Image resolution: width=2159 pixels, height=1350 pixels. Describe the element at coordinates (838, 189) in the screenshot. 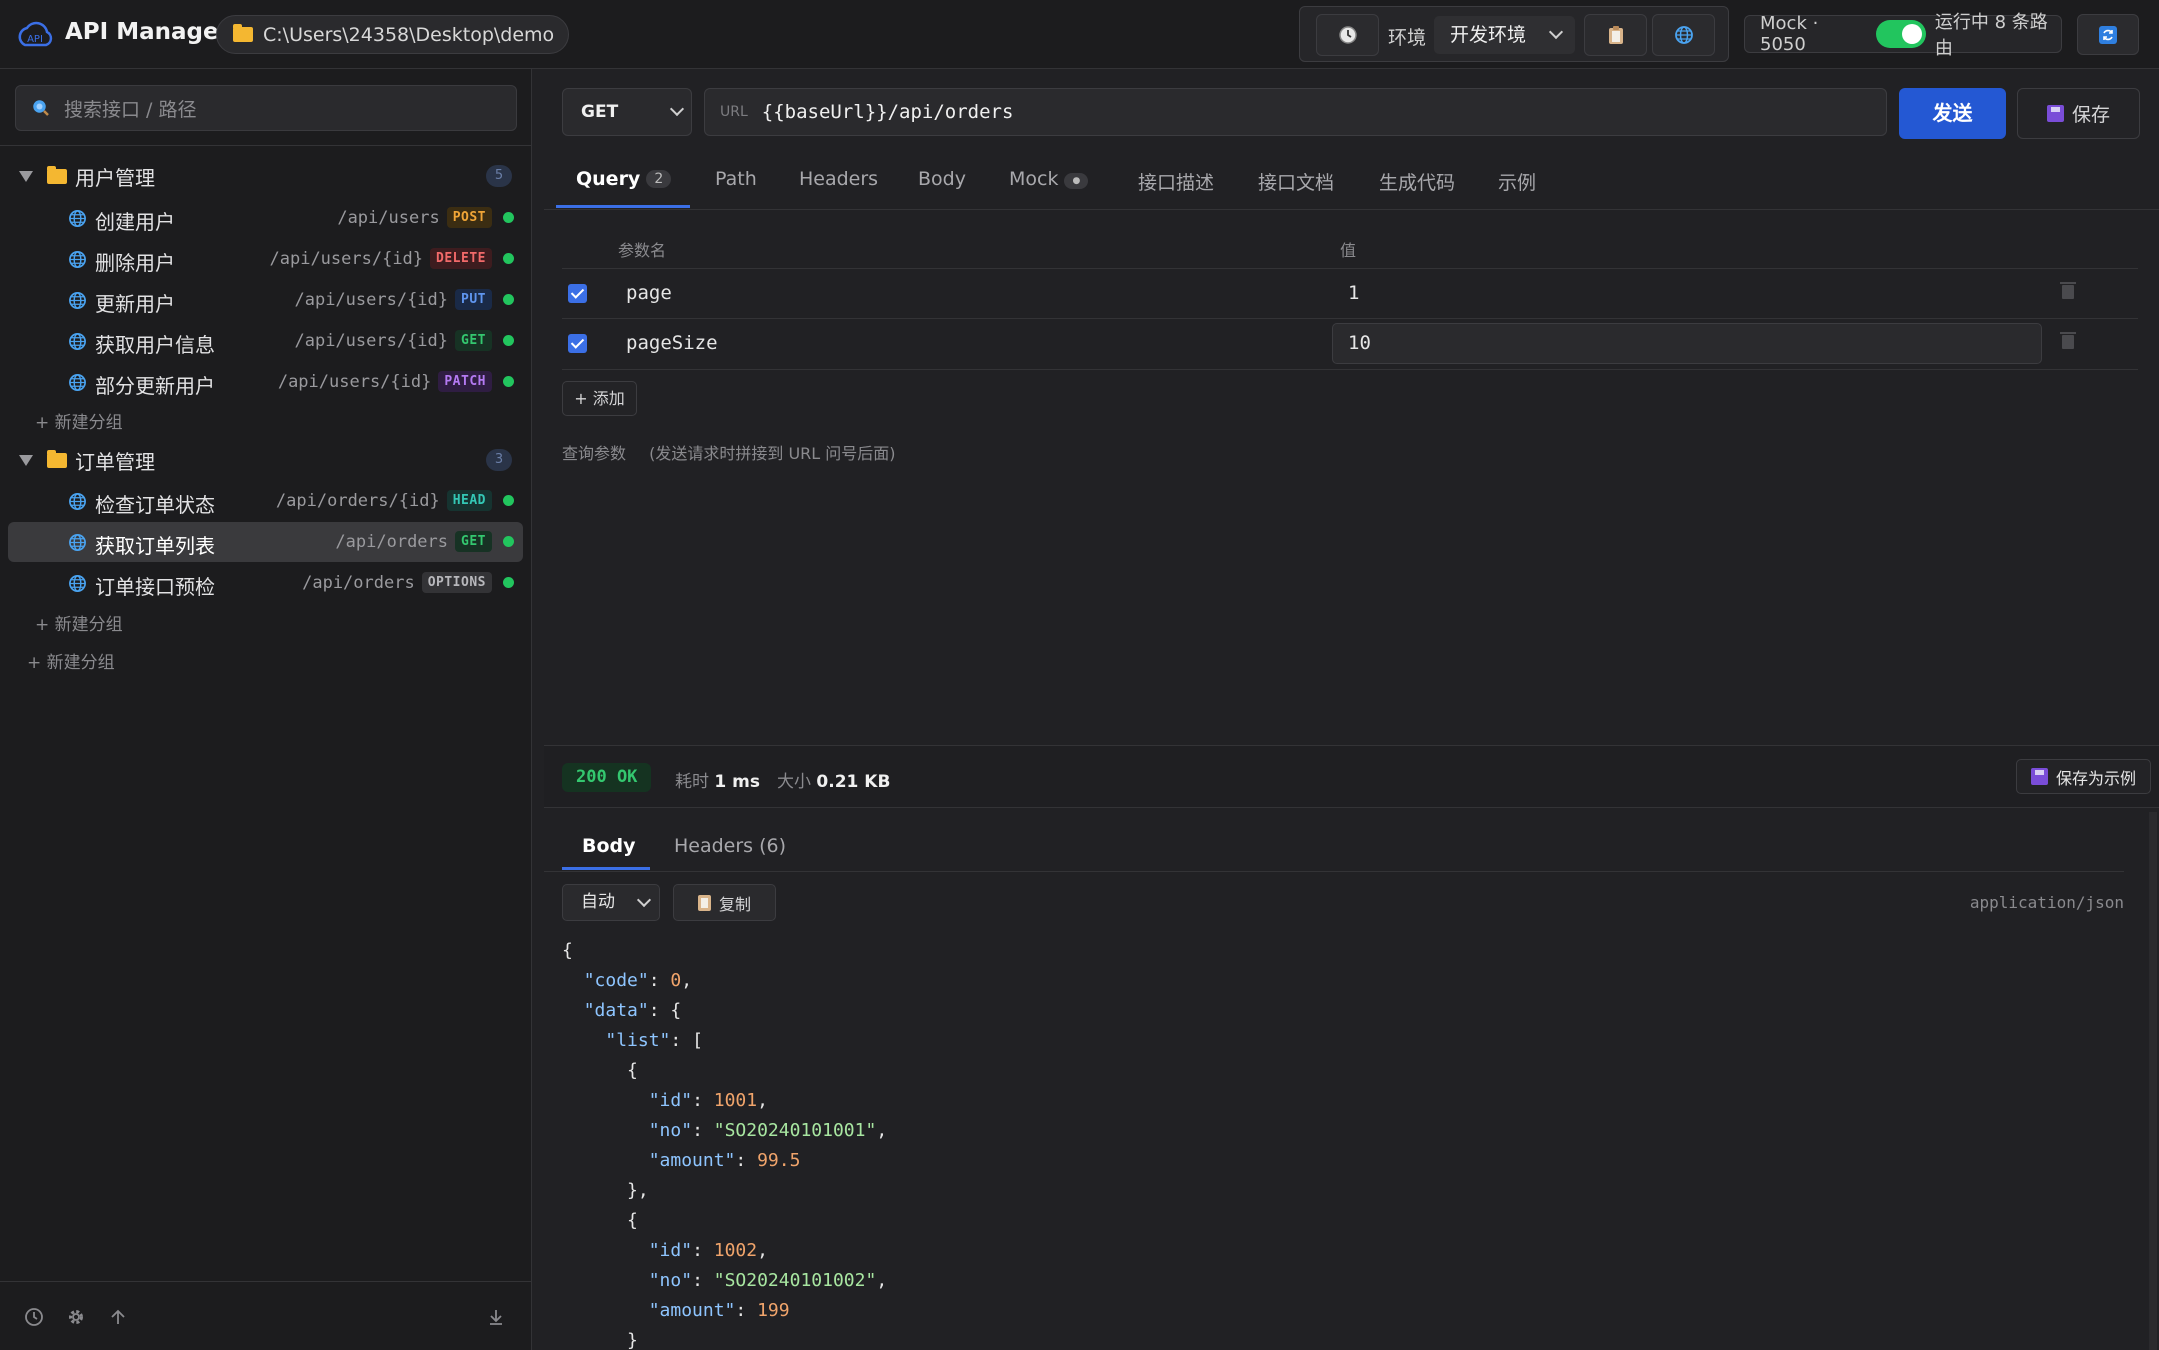

I see `tab-headers: Headers` at that location.